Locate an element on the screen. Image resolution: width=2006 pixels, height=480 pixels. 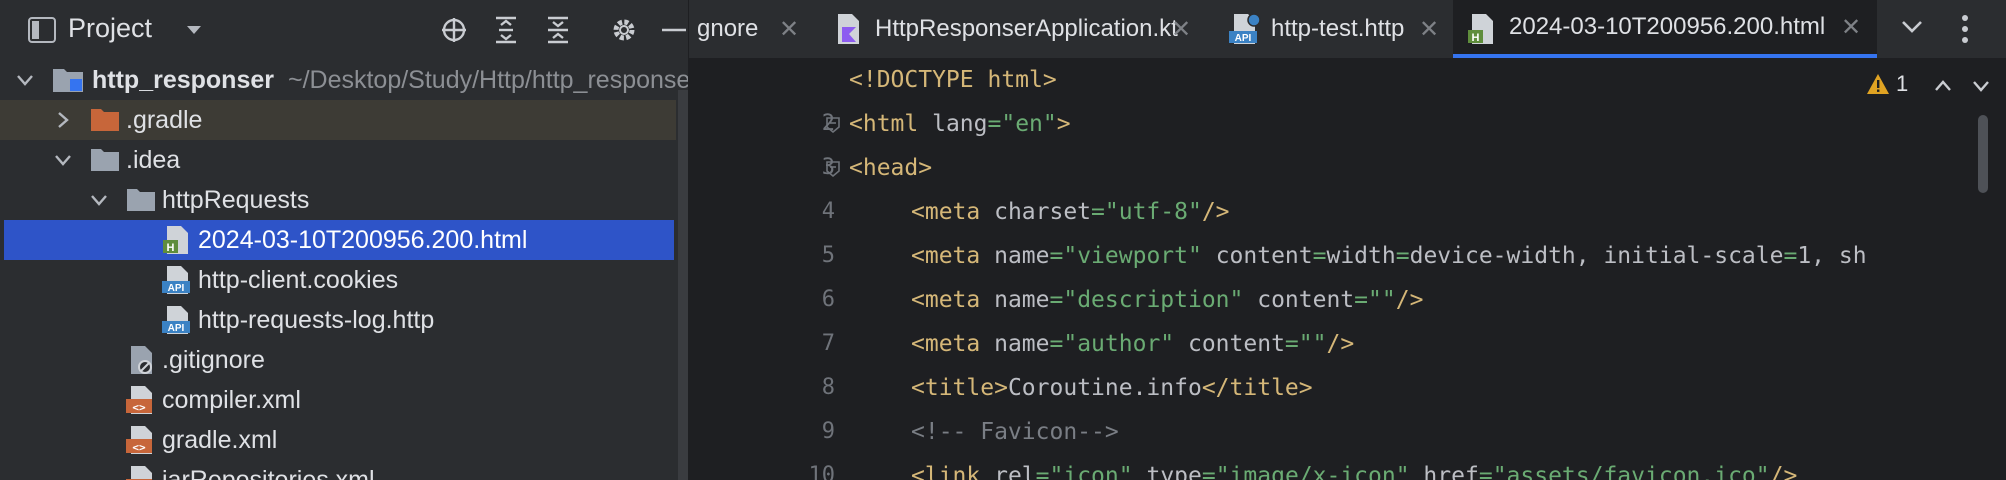
tree-item-http-requests-log: API http-requests-log.http is located at coordinates (338, 320).